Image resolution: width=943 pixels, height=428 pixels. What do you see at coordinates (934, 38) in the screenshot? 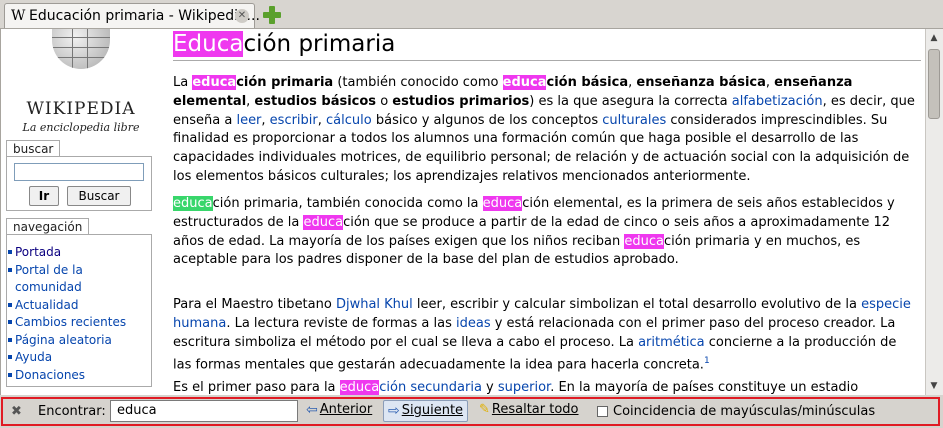
I see `scroll-up-icon: ▲` at bounding box center [934, 38].